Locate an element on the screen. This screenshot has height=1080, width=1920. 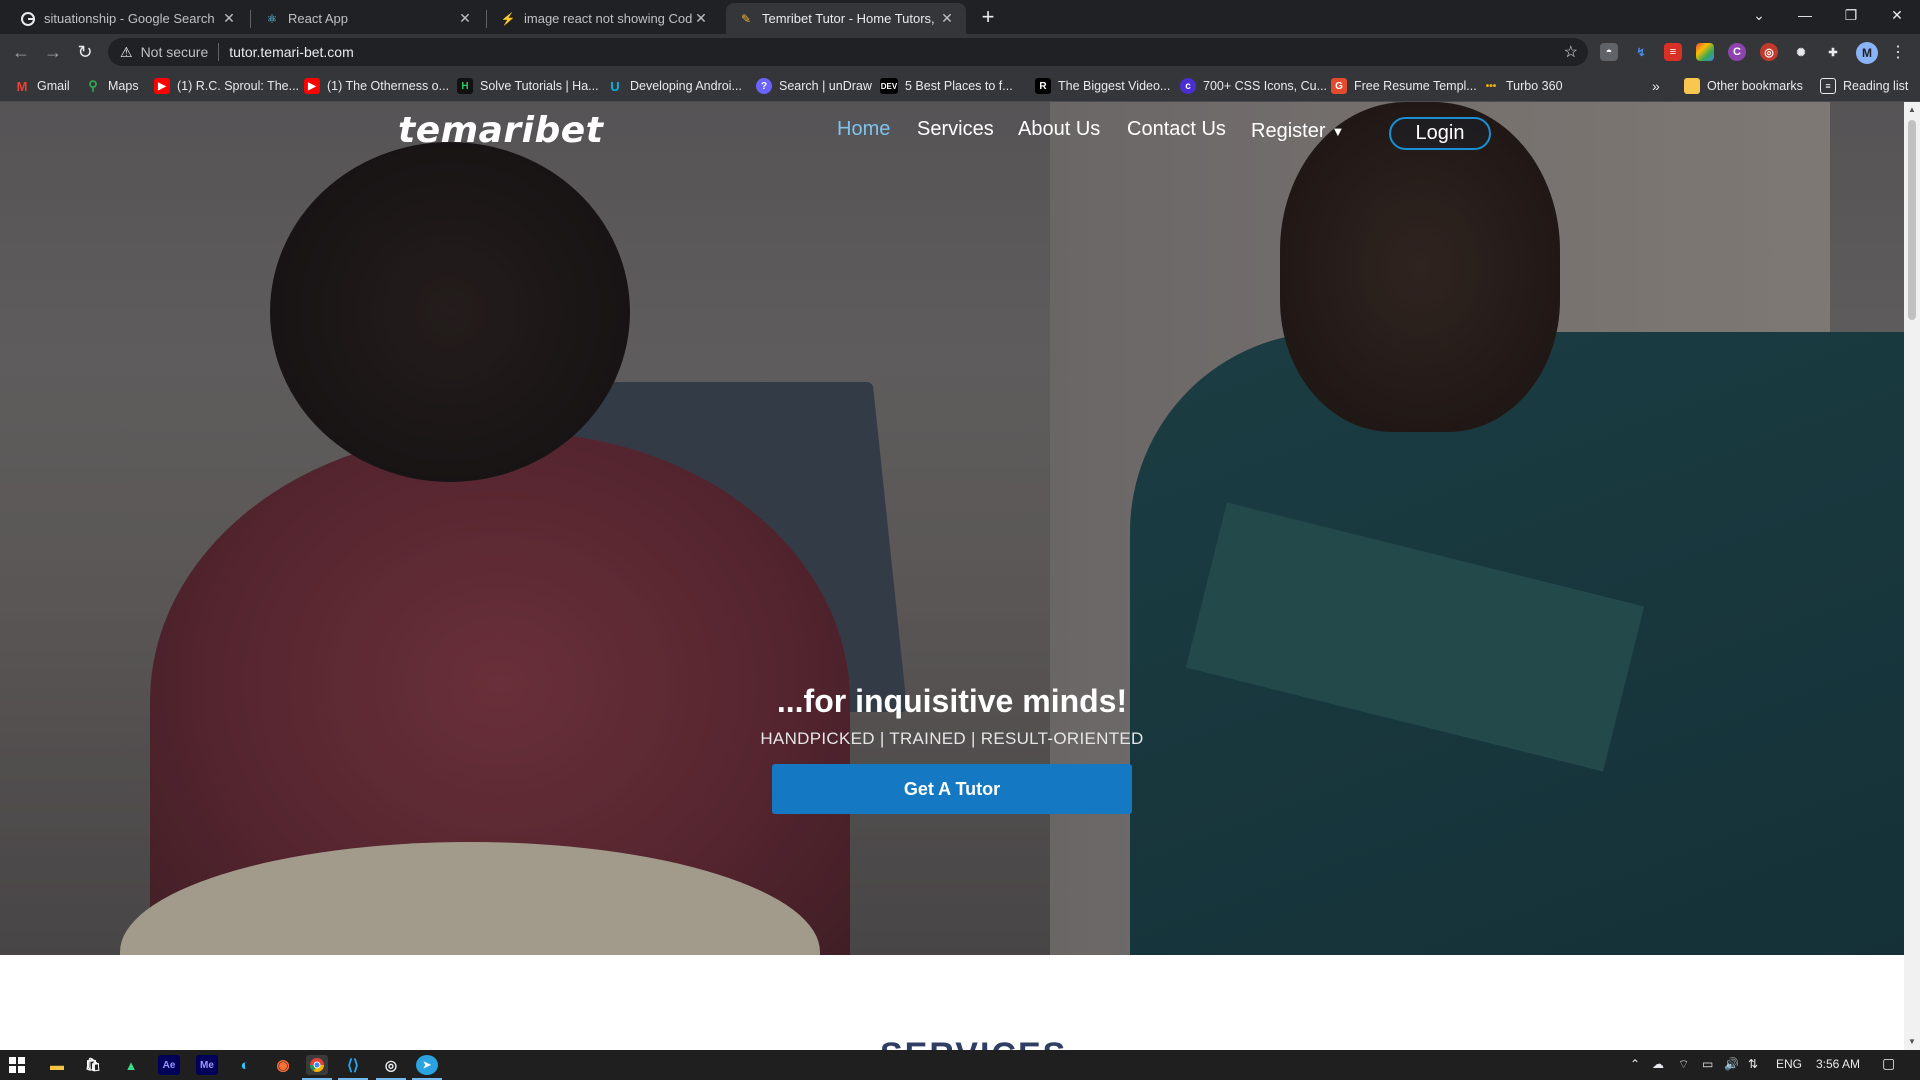
extension-red-icon: ≡ is located at coordinates (1673, 52).